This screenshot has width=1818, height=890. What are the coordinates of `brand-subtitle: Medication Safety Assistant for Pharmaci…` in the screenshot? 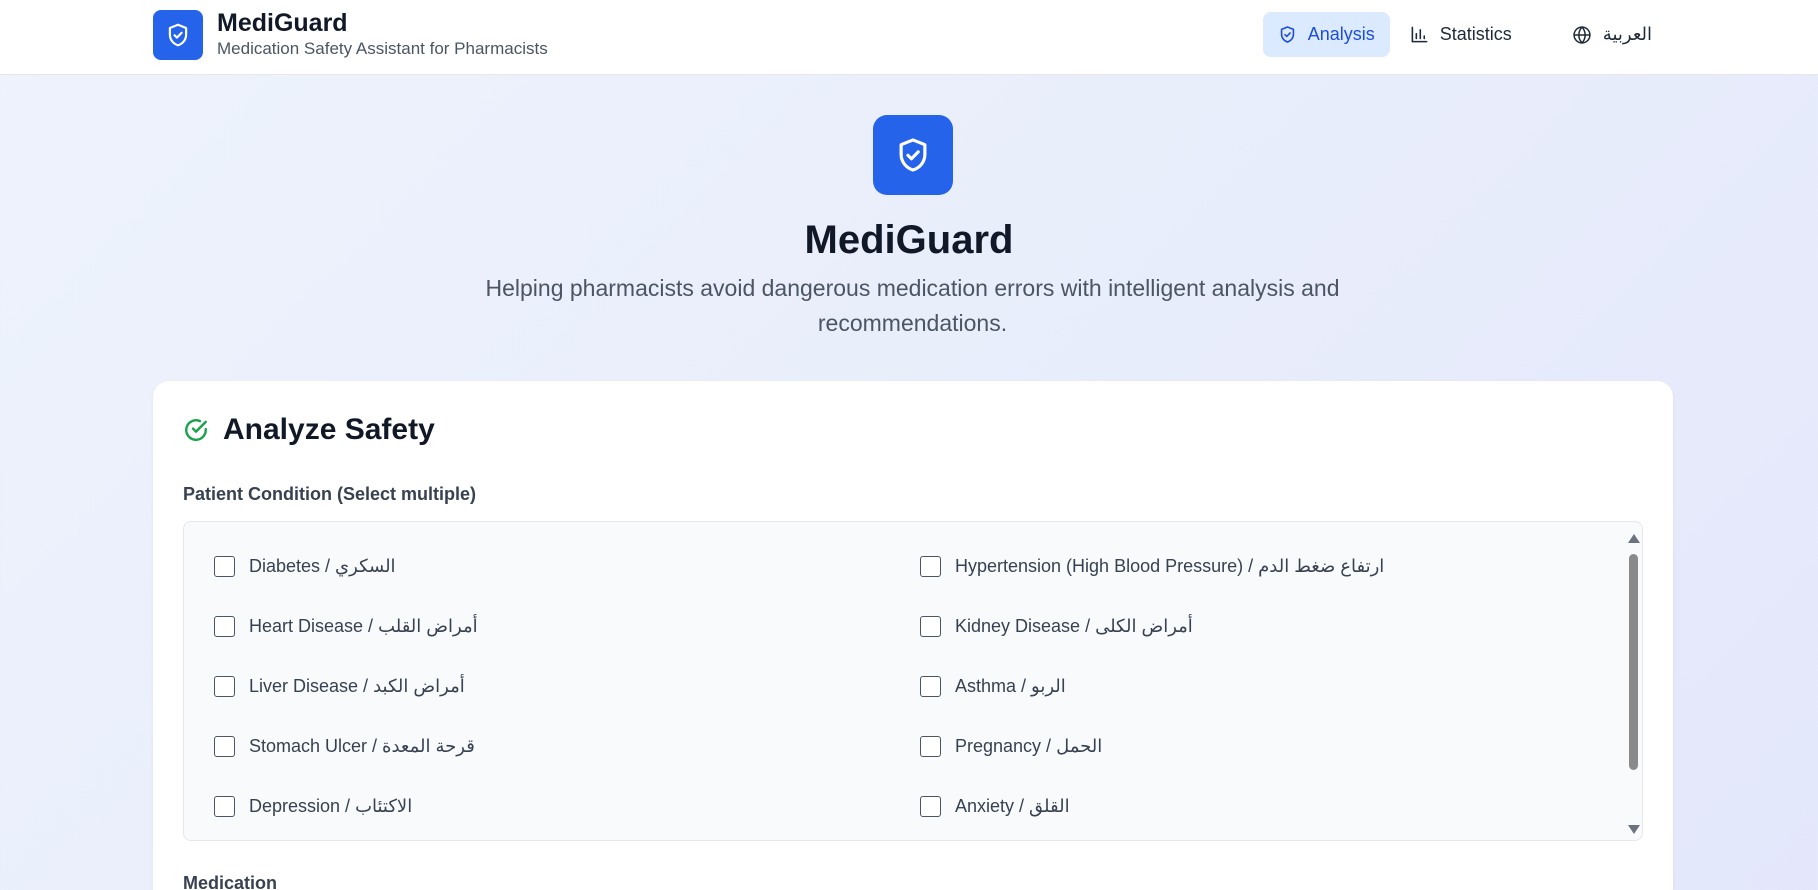 It's located at (382, 48).